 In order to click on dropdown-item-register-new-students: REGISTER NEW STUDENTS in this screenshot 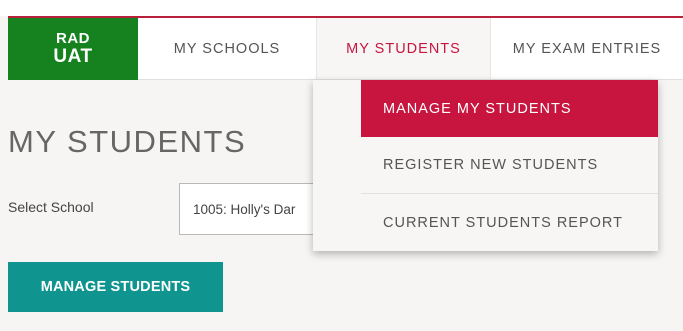, I will do `click(509, 165)`.